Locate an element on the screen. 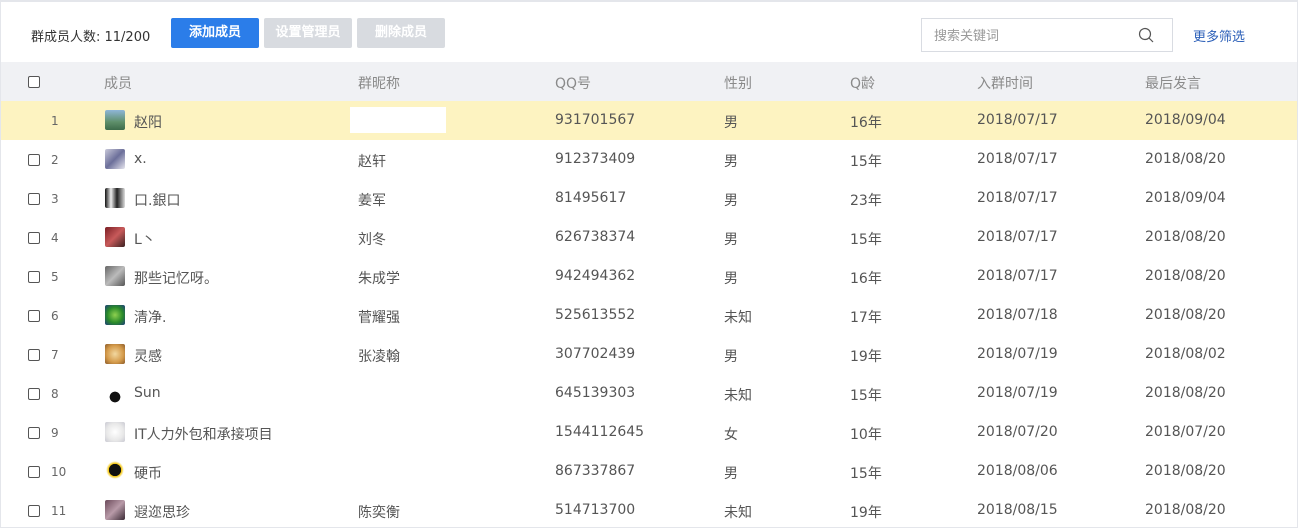  qq-cell: 942494362 is located at coordinates (595, 276).